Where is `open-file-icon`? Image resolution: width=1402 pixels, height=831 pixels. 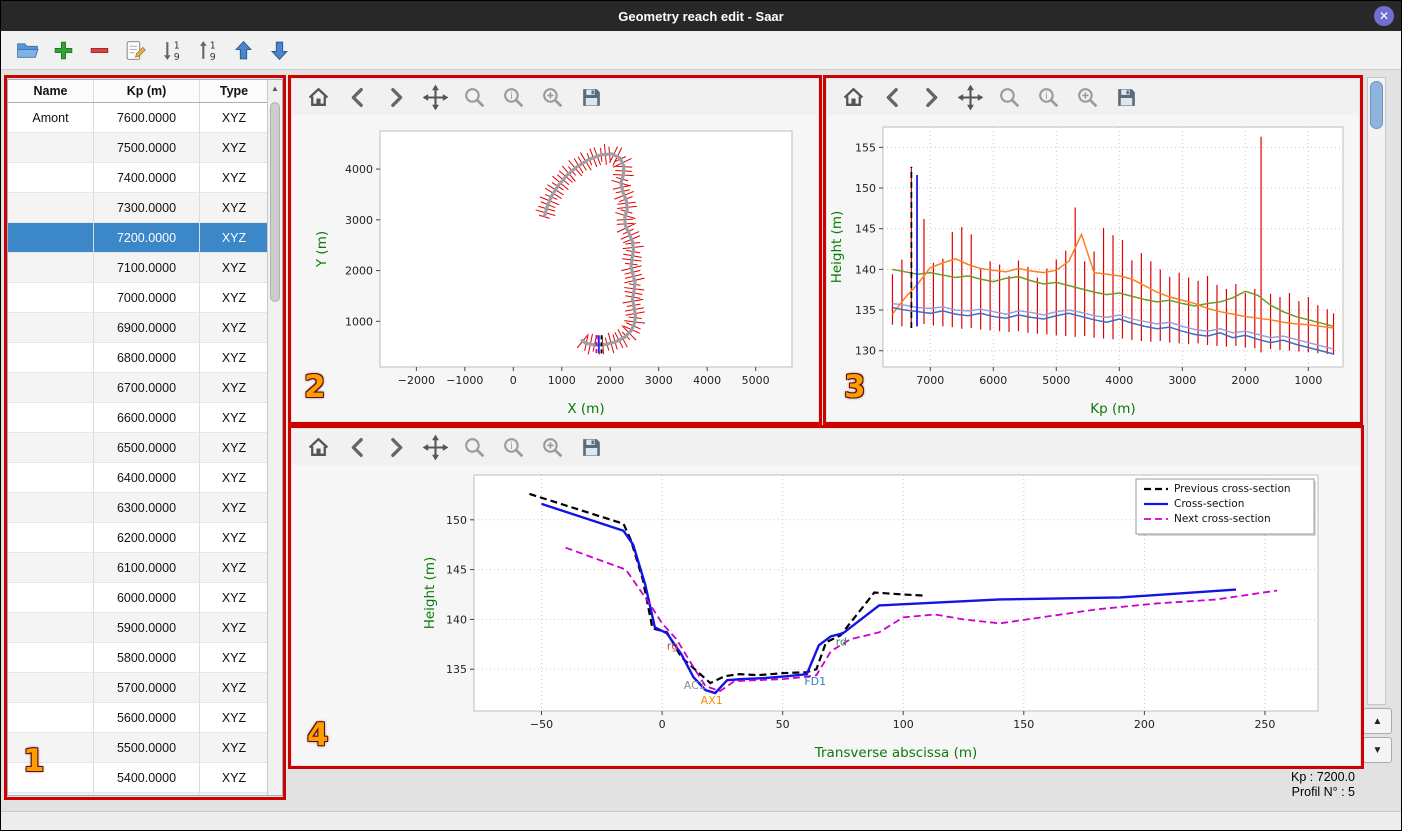 open-file-icon is located at coordinates (27, 50).